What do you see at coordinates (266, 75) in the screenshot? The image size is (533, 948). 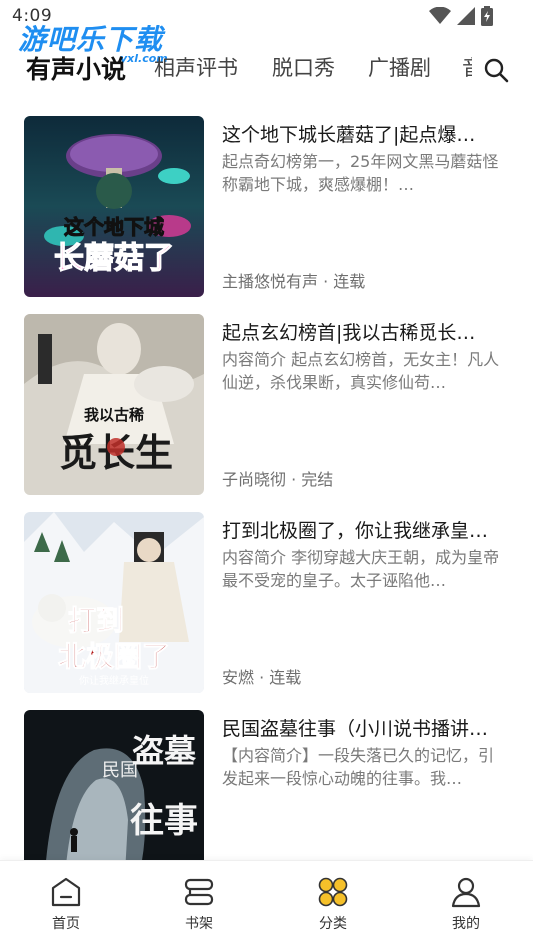 I see `category-tabs: 有声小说 相声评书 脱口秀 广播剧 音` at bounding box center [266, 75].